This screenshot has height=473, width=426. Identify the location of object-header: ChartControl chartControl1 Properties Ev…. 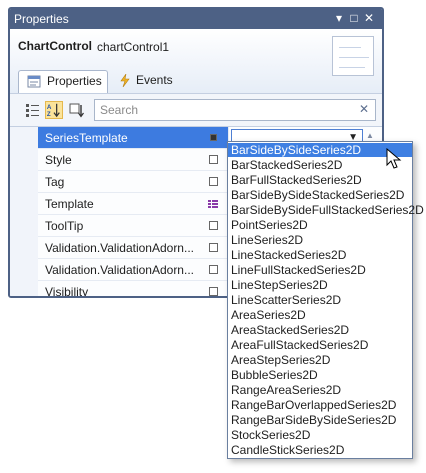
(196, 61).